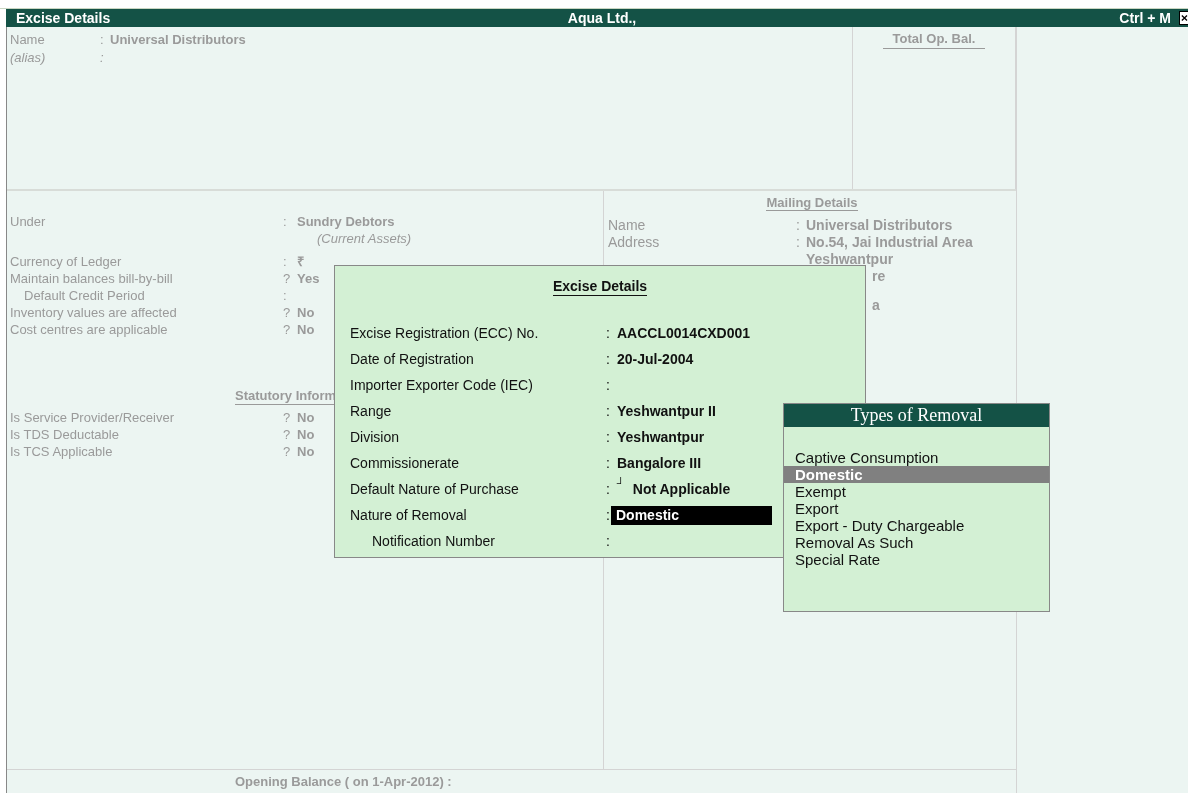 This screenshot has height=793, width=1188. I want to click on field-value: Not Applicable, so click(681, 489).